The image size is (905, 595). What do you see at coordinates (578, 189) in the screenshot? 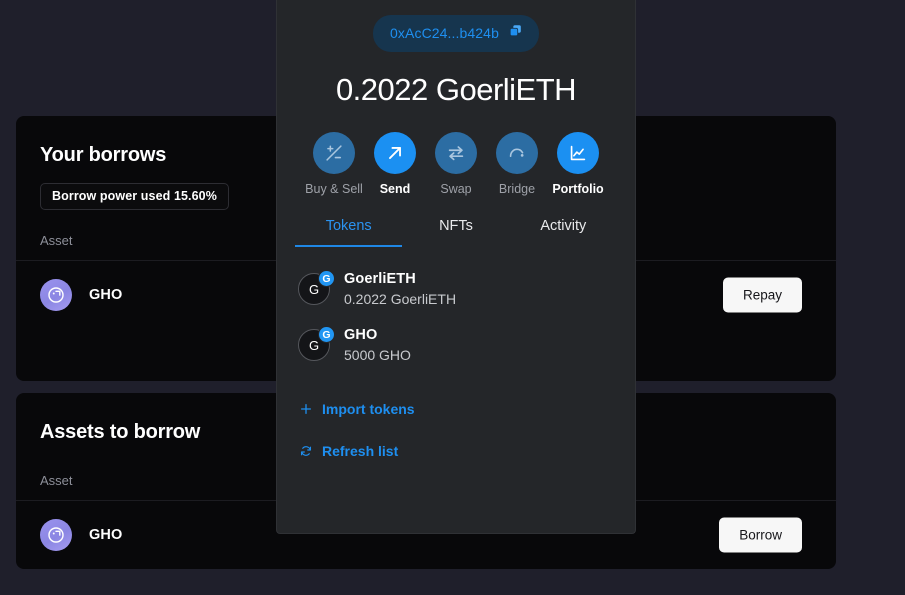
I see `action-label: Portfolio` at bounding box center [578, 189].